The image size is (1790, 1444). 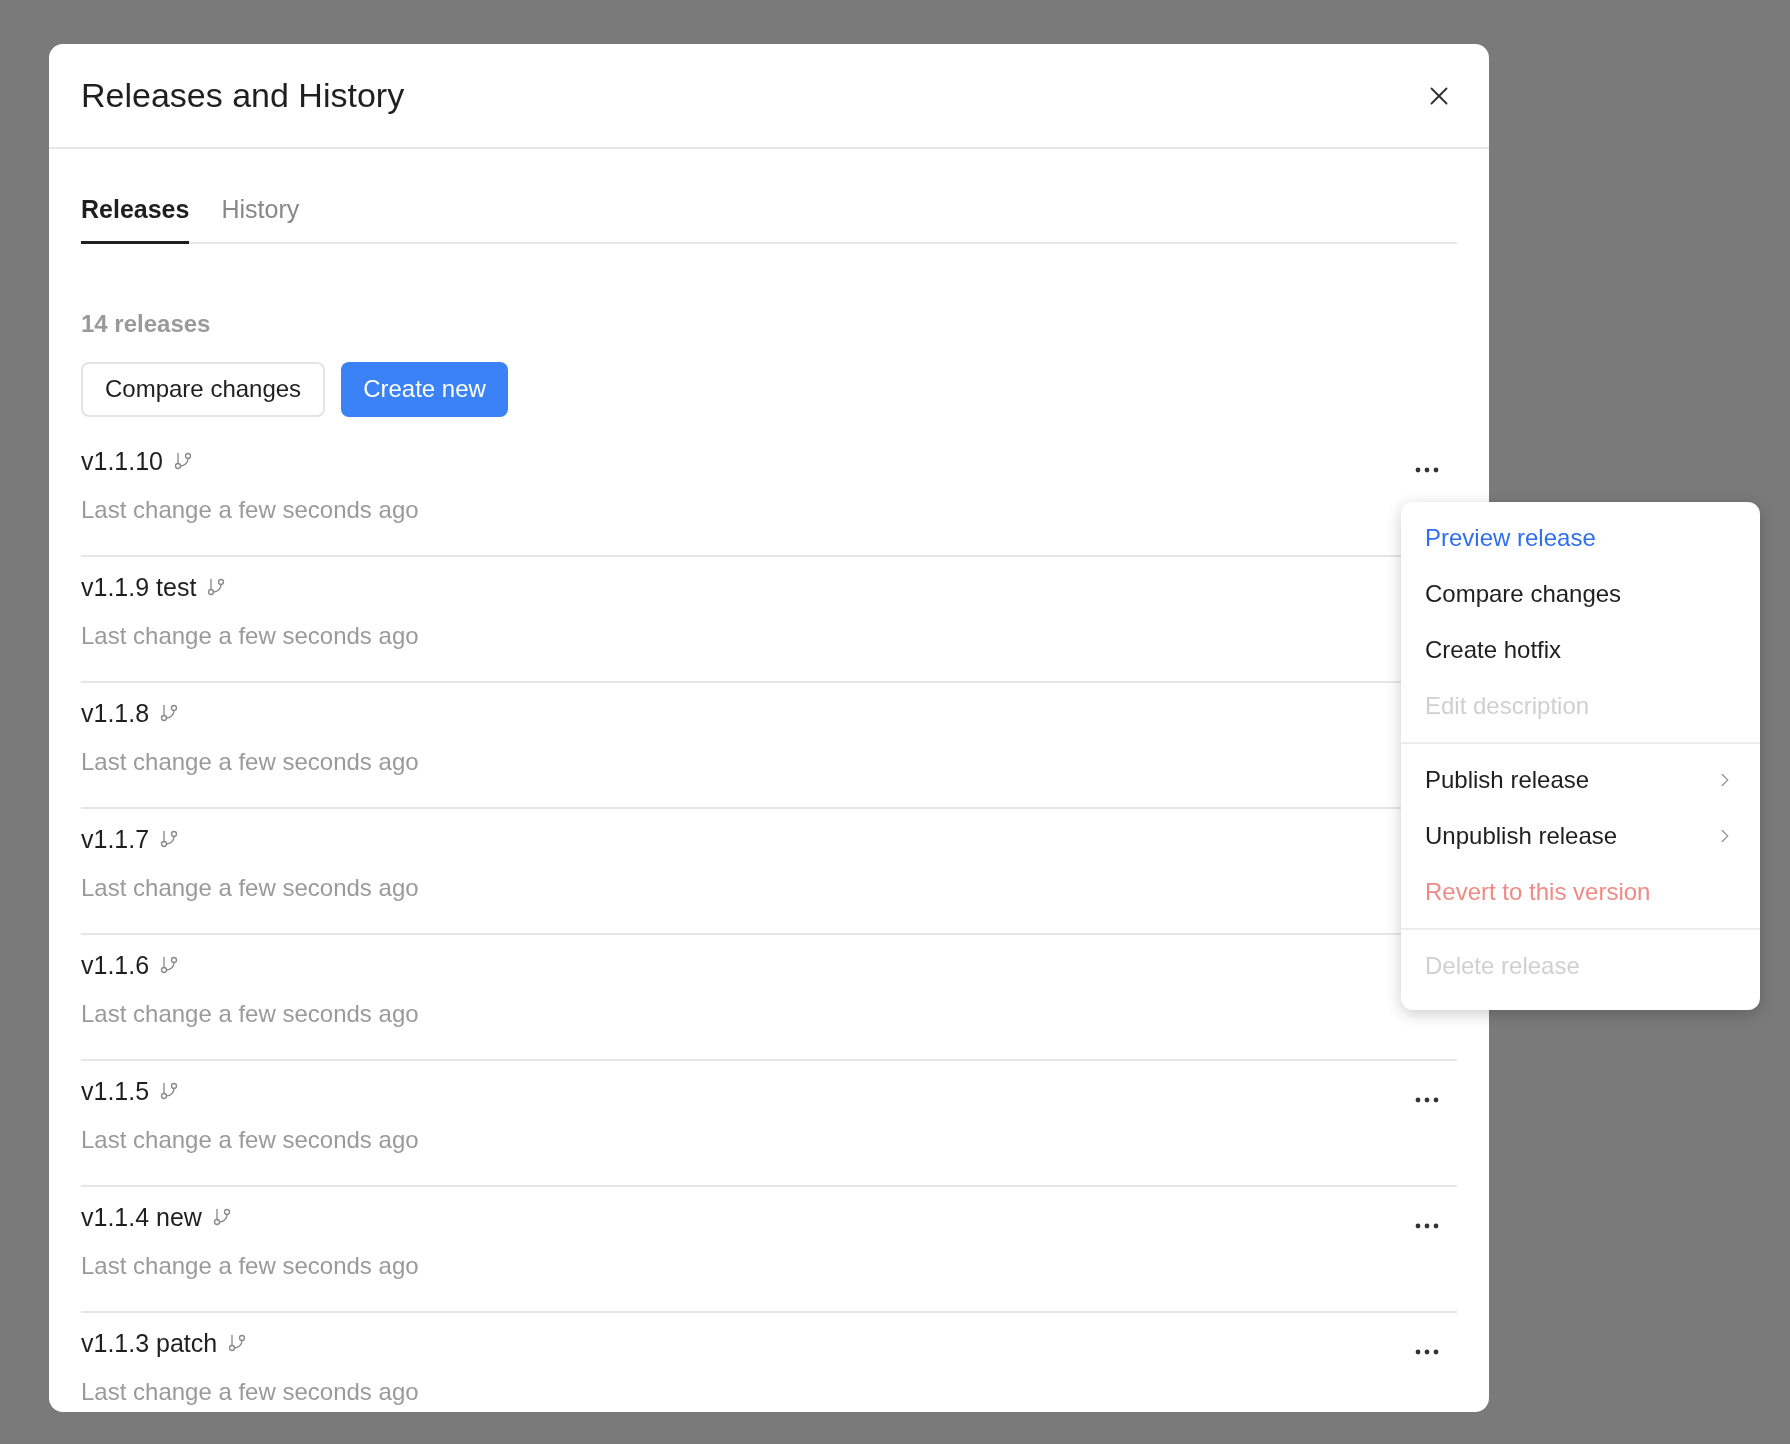 I want to click on release-name: v1.1.3 patch, so click(x=149, y=1343).